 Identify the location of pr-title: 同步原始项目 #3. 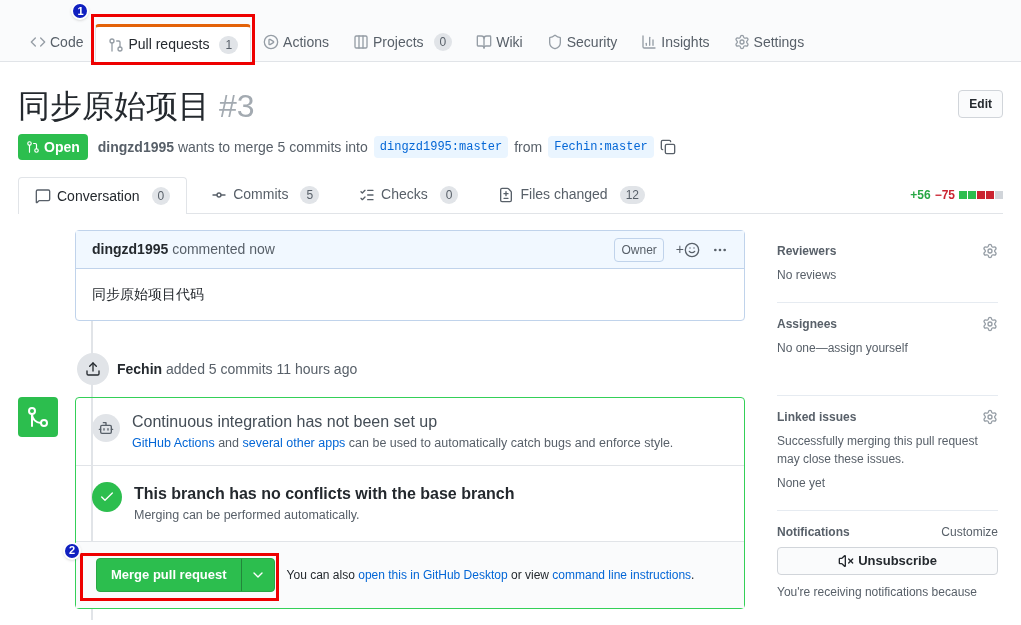
(136, 106).